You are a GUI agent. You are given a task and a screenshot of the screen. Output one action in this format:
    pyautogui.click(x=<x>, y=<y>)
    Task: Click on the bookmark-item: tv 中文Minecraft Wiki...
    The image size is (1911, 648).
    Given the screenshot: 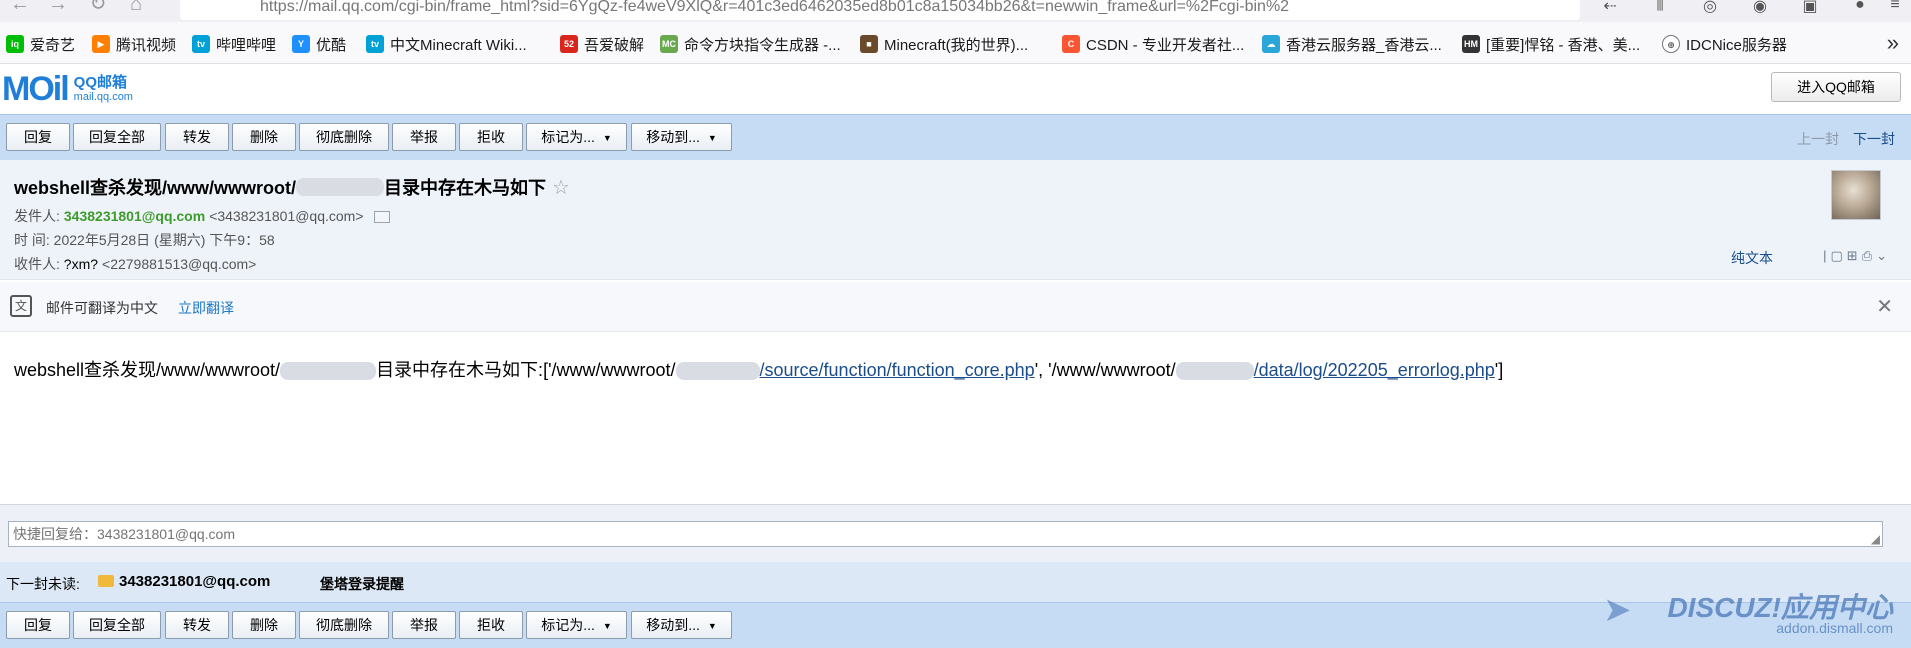 What is the action you would take?
    pyautogui.click(x=446, y=44)
    